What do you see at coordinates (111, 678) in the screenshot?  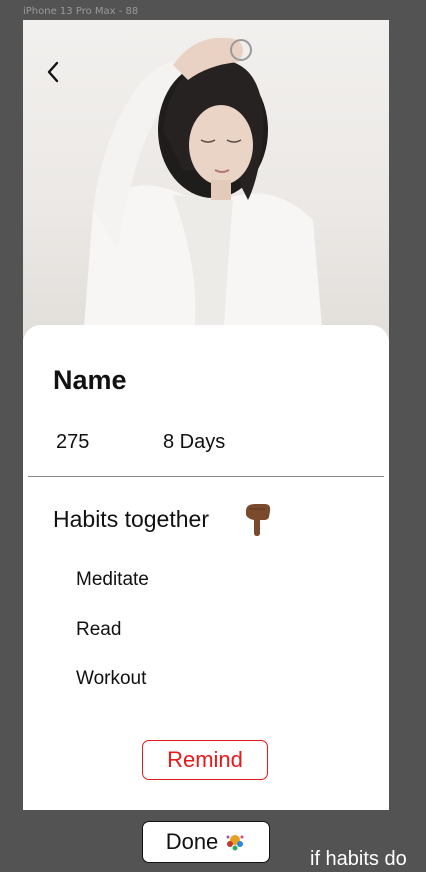 I see `habit-item: Workout` at bounding box center [111, 678].